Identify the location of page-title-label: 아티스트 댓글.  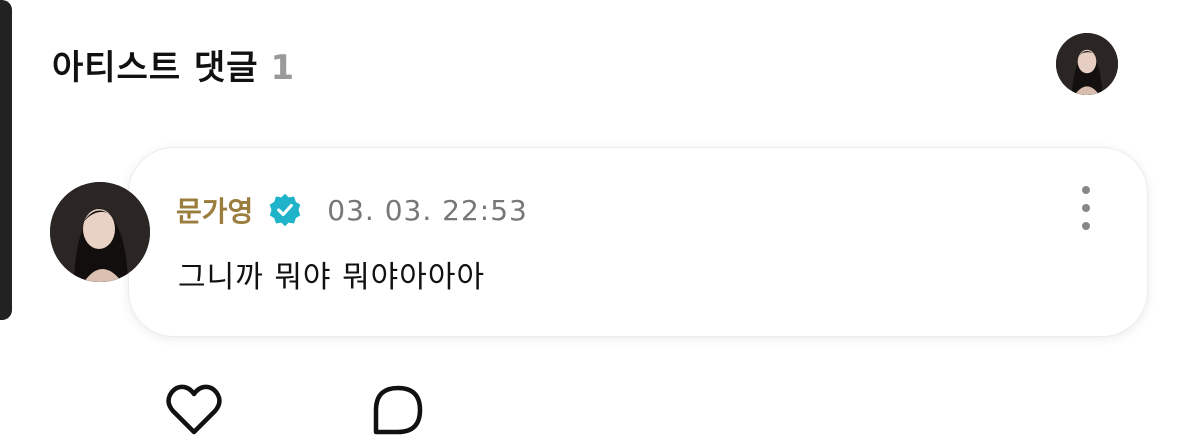
(155, 68).